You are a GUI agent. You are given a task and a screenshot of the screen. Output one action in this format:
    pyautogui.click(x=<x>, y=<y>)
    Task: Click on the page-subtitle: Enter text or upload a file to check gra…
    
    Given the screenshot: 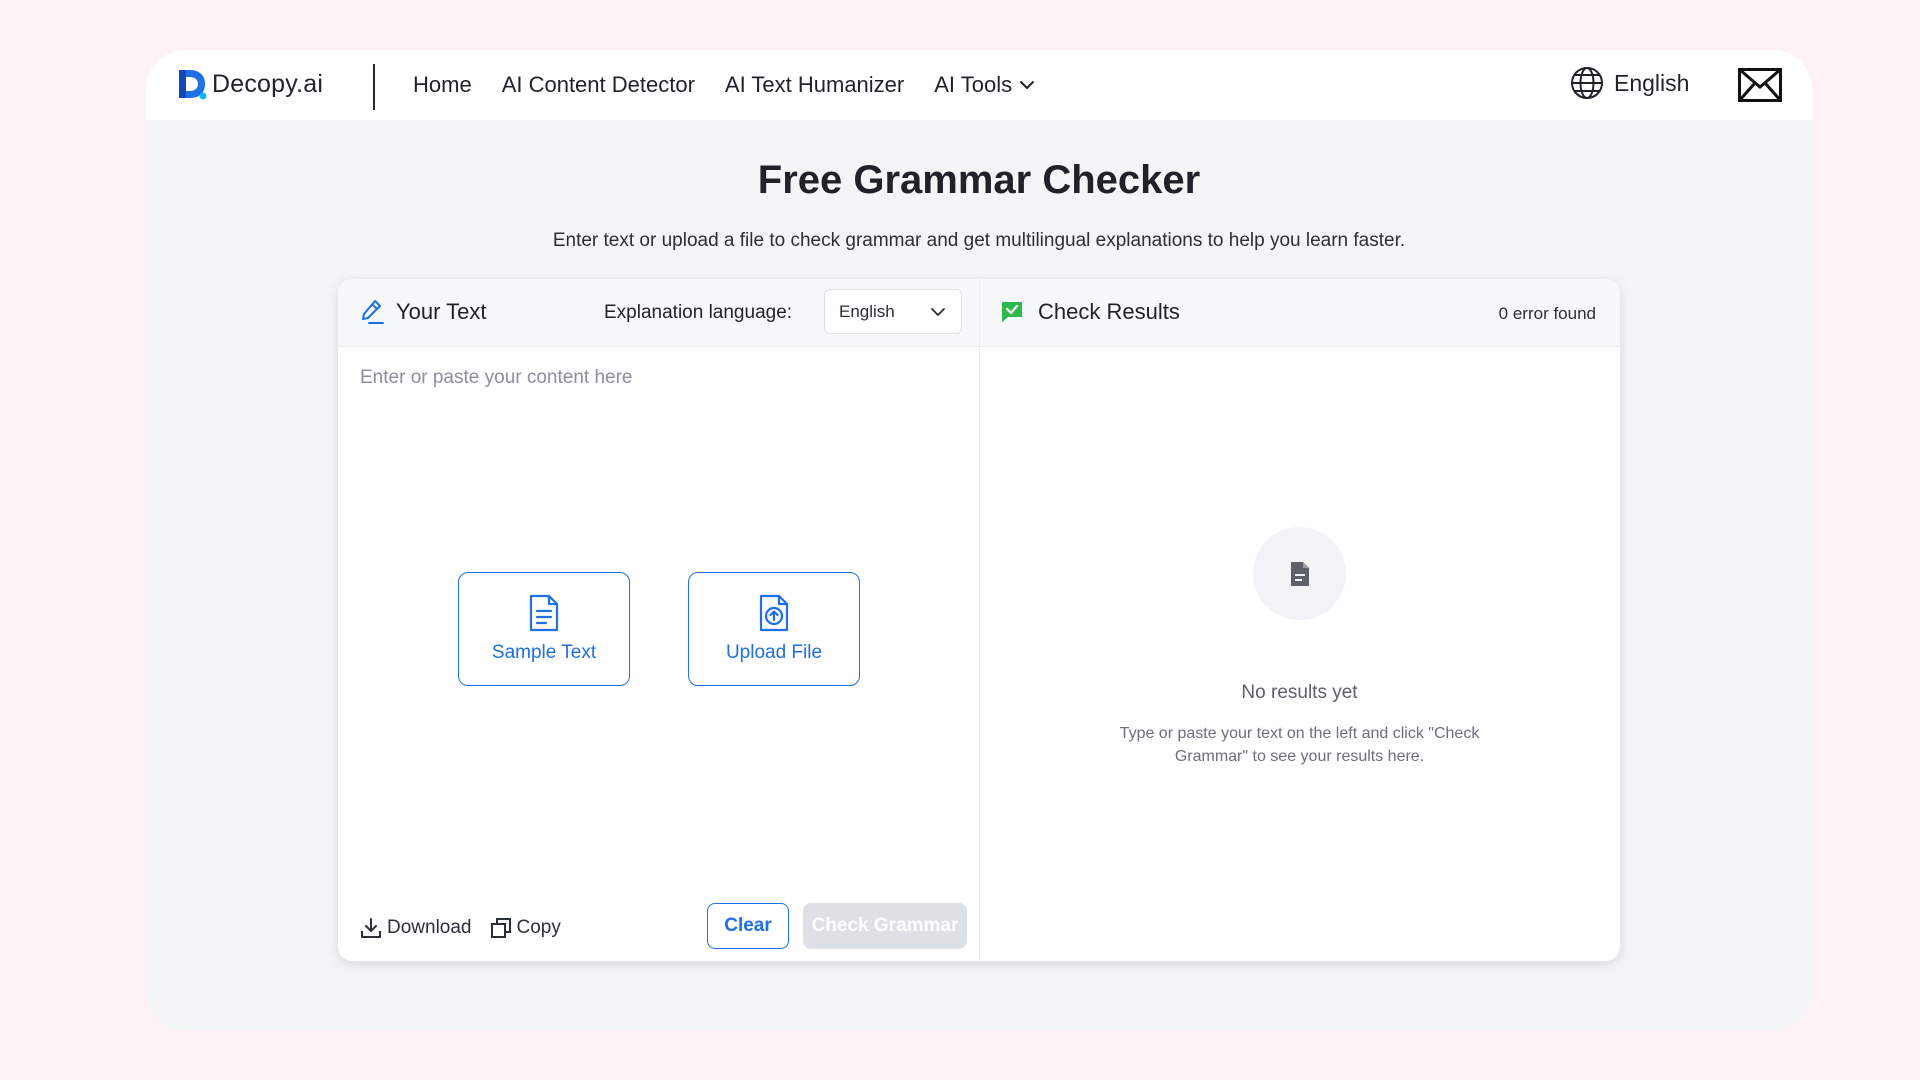 What is the action you would take?
    pyautogui.click(x=979, y=240)
    